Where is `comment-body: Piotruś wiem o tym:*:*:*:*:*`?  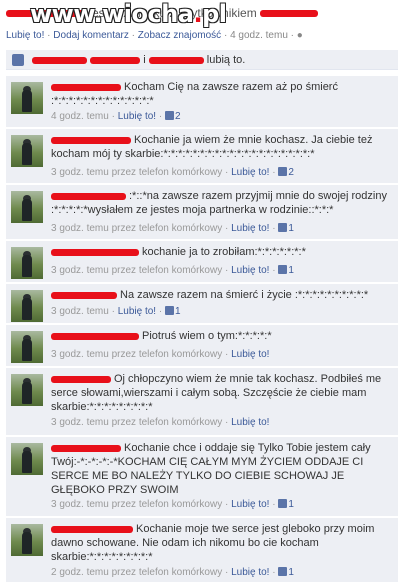 comment-body: Piotruś wiem o tym:*:*:*:*:* is located at coordinates (222, 336).